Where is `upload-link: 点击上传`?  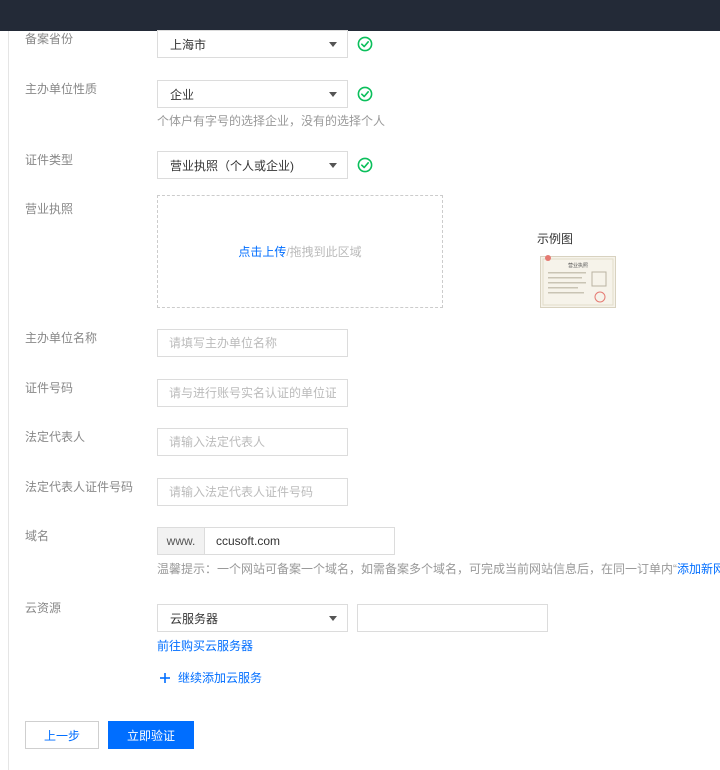 upload-link: 点击上传 is located at coordinates (262, 252).